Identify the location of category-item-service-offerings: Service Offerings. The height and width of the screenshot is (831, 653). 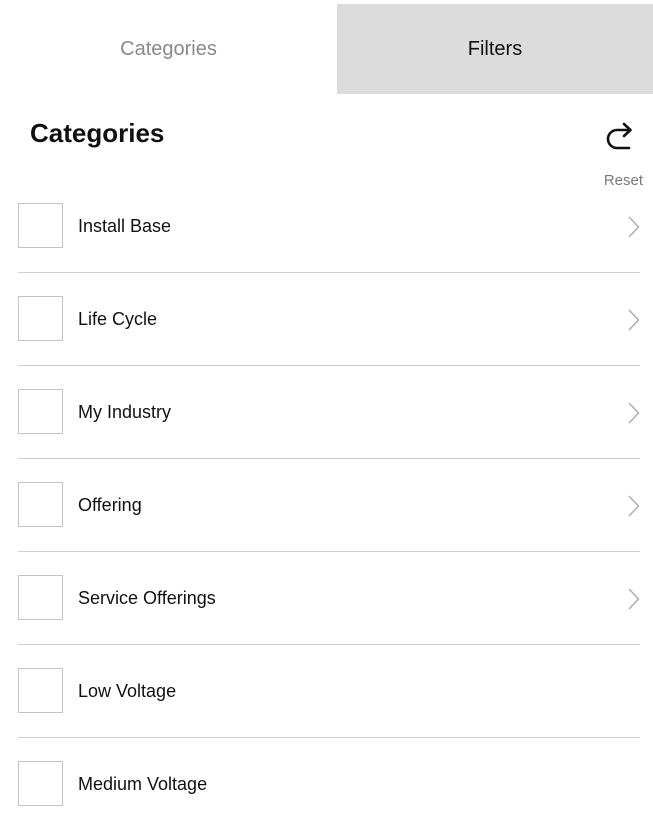
(329, 598).